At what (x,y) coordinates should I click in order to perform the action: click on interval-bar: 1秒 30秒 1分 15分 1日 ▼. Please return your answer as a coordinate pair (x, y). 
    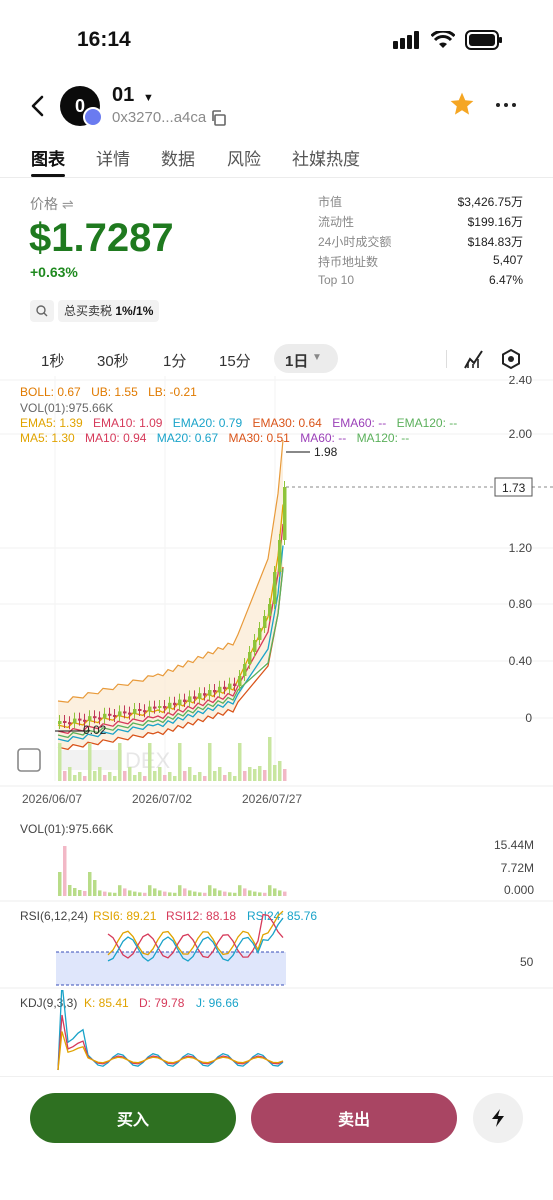
    Looking at the image, I should click on (276, 359).